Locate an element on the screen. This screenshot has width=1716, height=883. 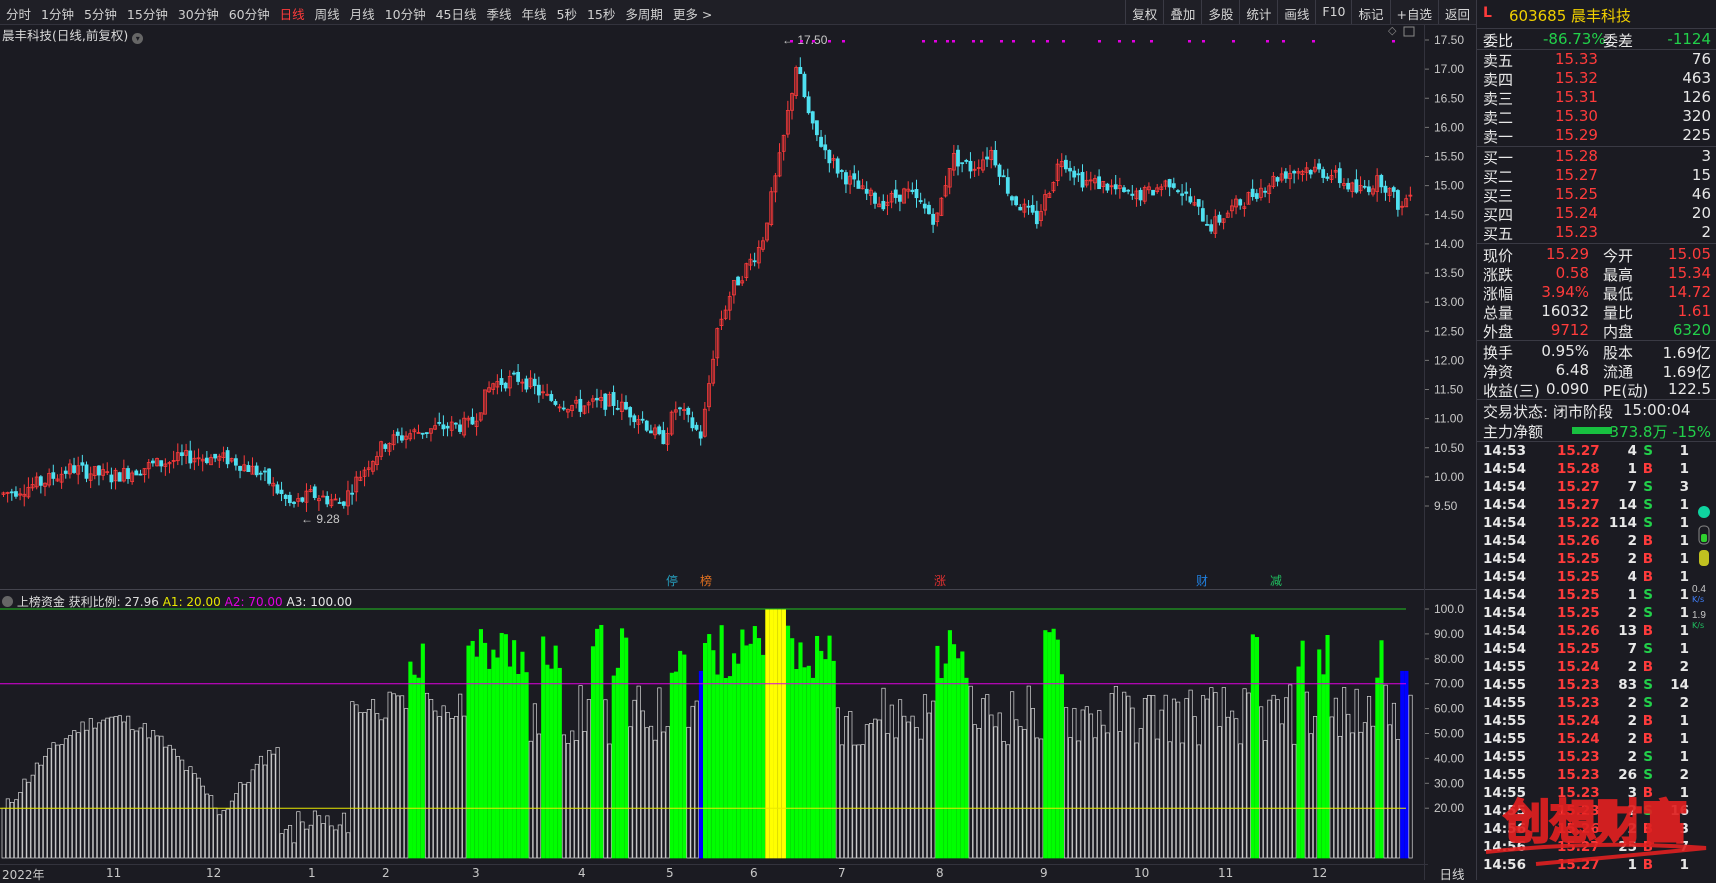
diamond-icon: ◇ is located at coordinates (1392, 30).